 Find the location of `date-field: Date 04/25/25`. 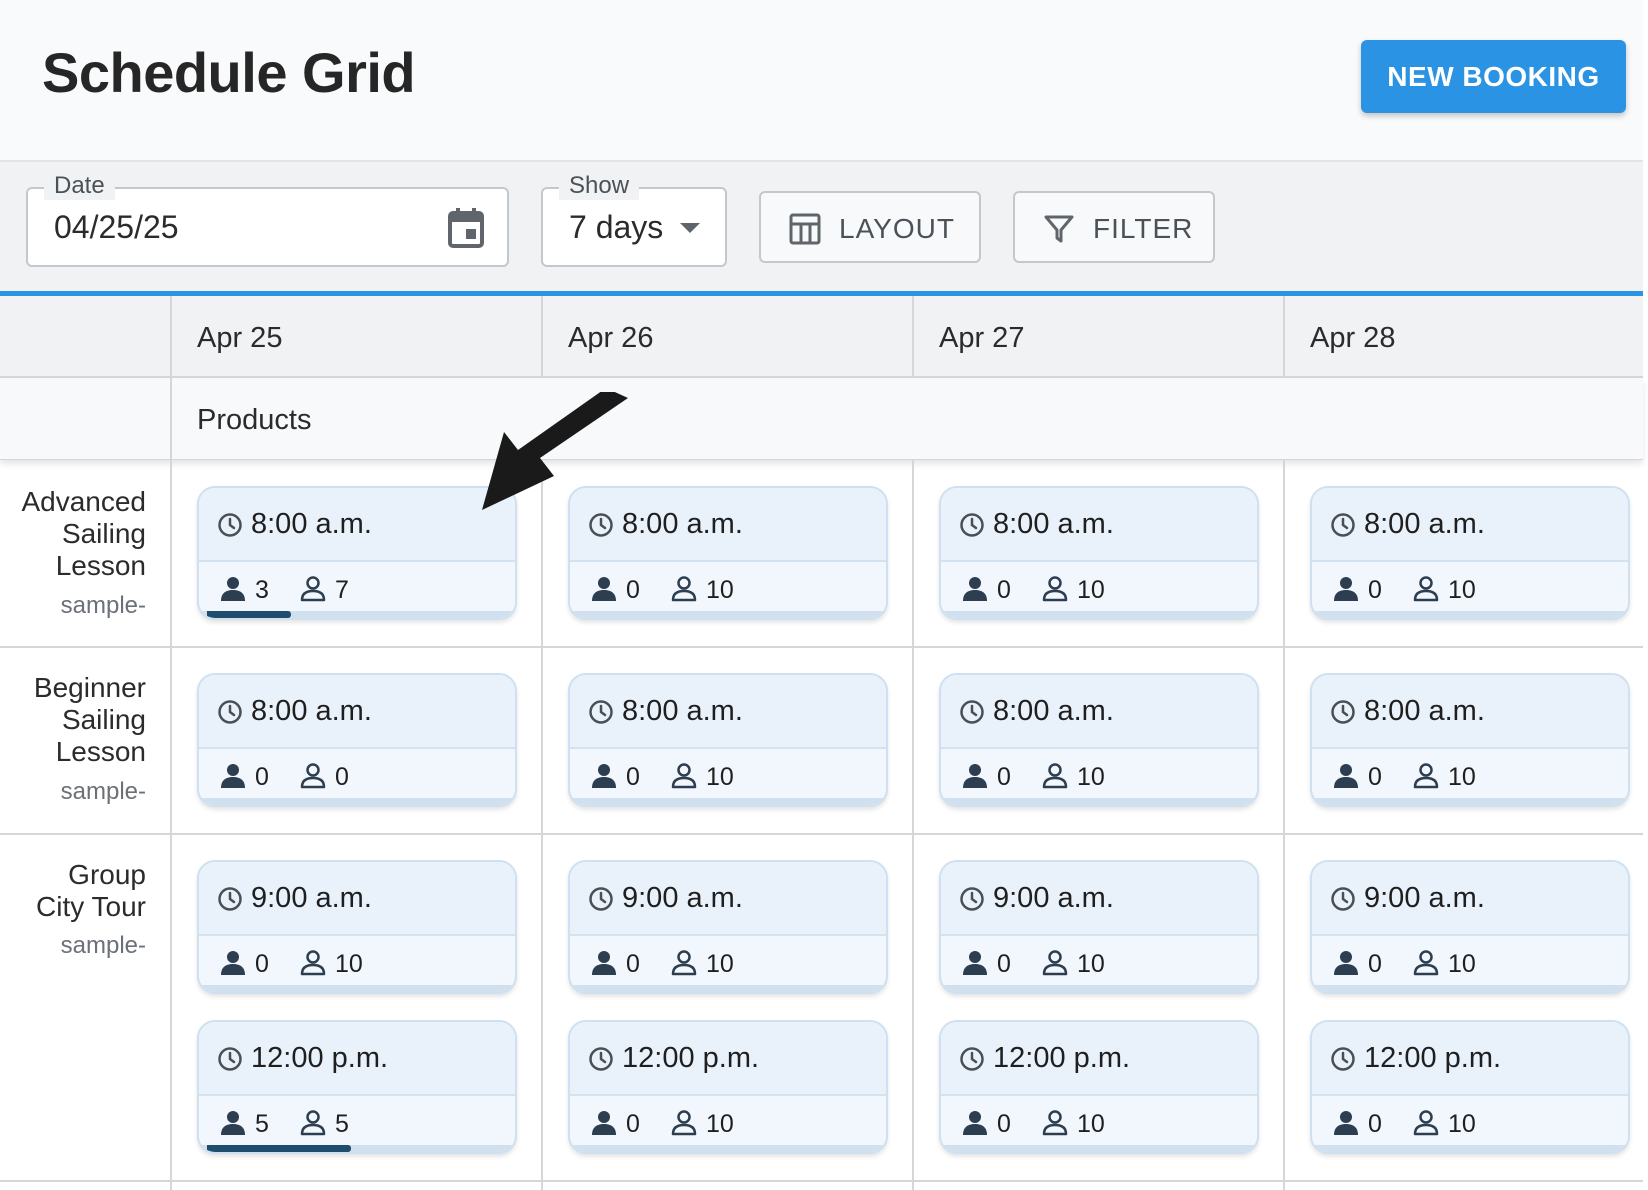

date-field: Date 04/25/25 is located at coordinates (267, 219).